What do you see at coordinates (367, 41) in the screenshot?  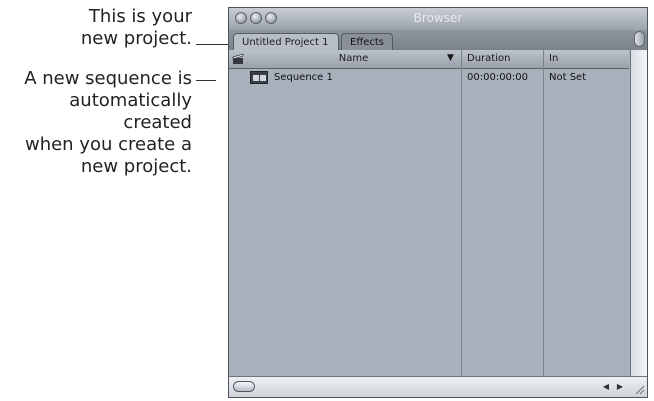 I see `tab-effects: Effects` at bounding box center [367, 41].